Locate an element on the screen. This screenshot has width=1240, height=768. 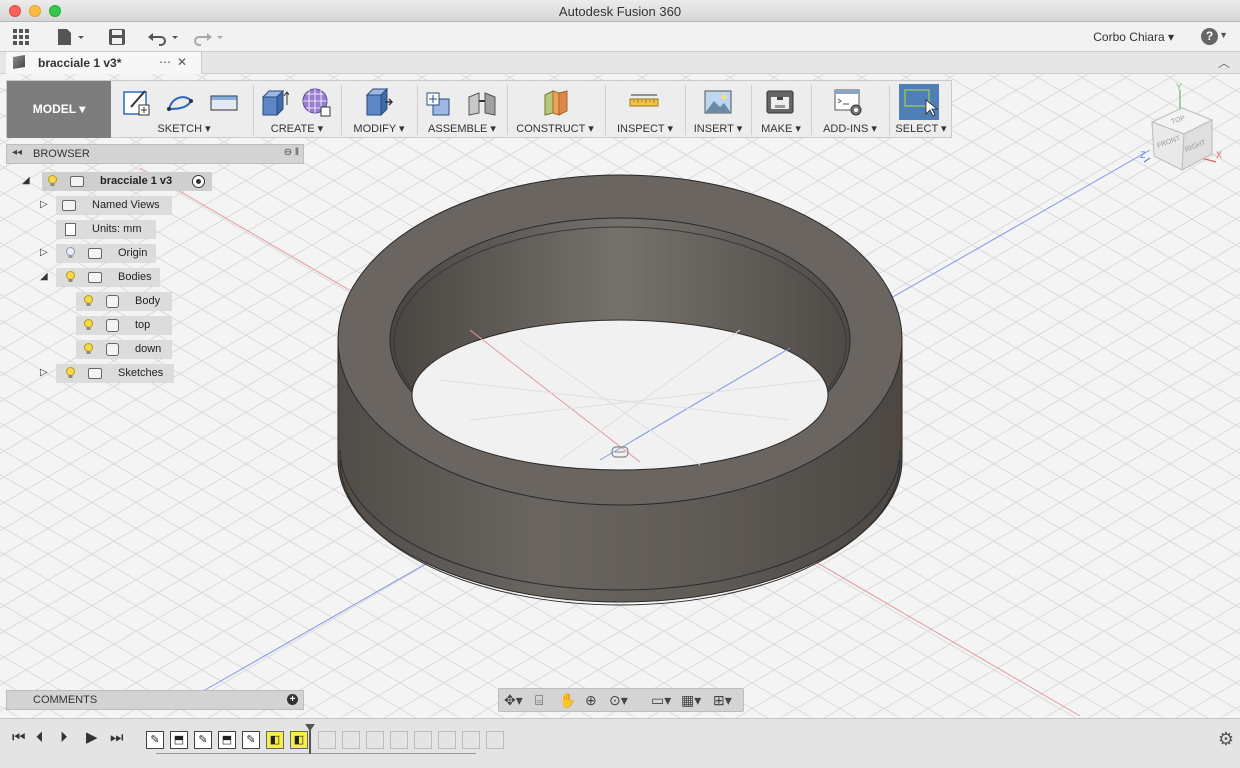
sketch-group: SKETCH ▾ is located at coordinates (184, 109).